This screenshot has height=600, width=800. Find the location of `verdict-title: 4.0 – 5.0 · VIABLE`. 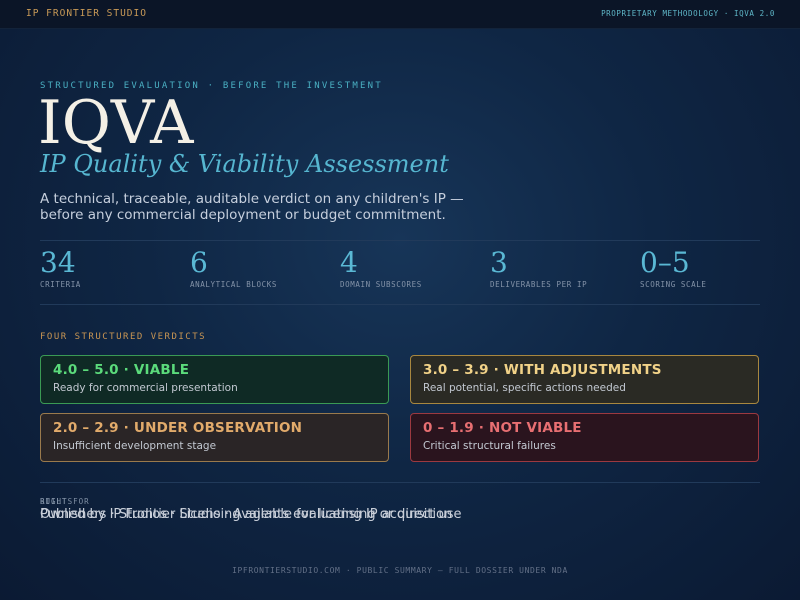

verdict-title: 4.0 – 5.0 · VIABLE is located at coordinates (121, 370).